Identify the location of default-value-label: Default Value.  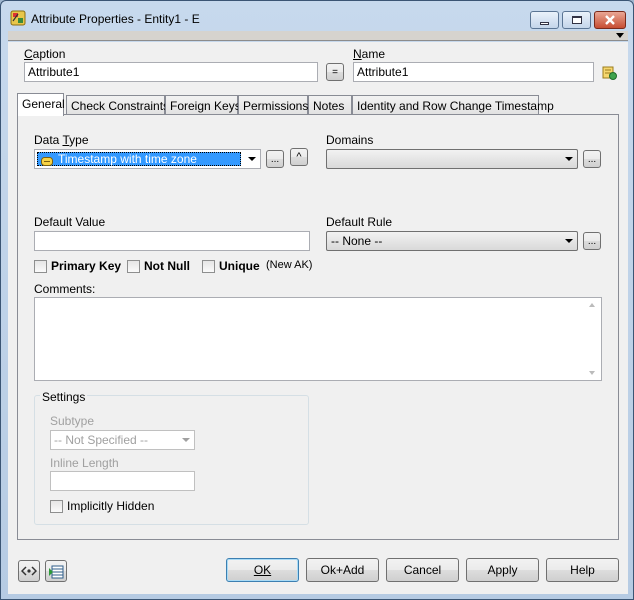
(70, 222).